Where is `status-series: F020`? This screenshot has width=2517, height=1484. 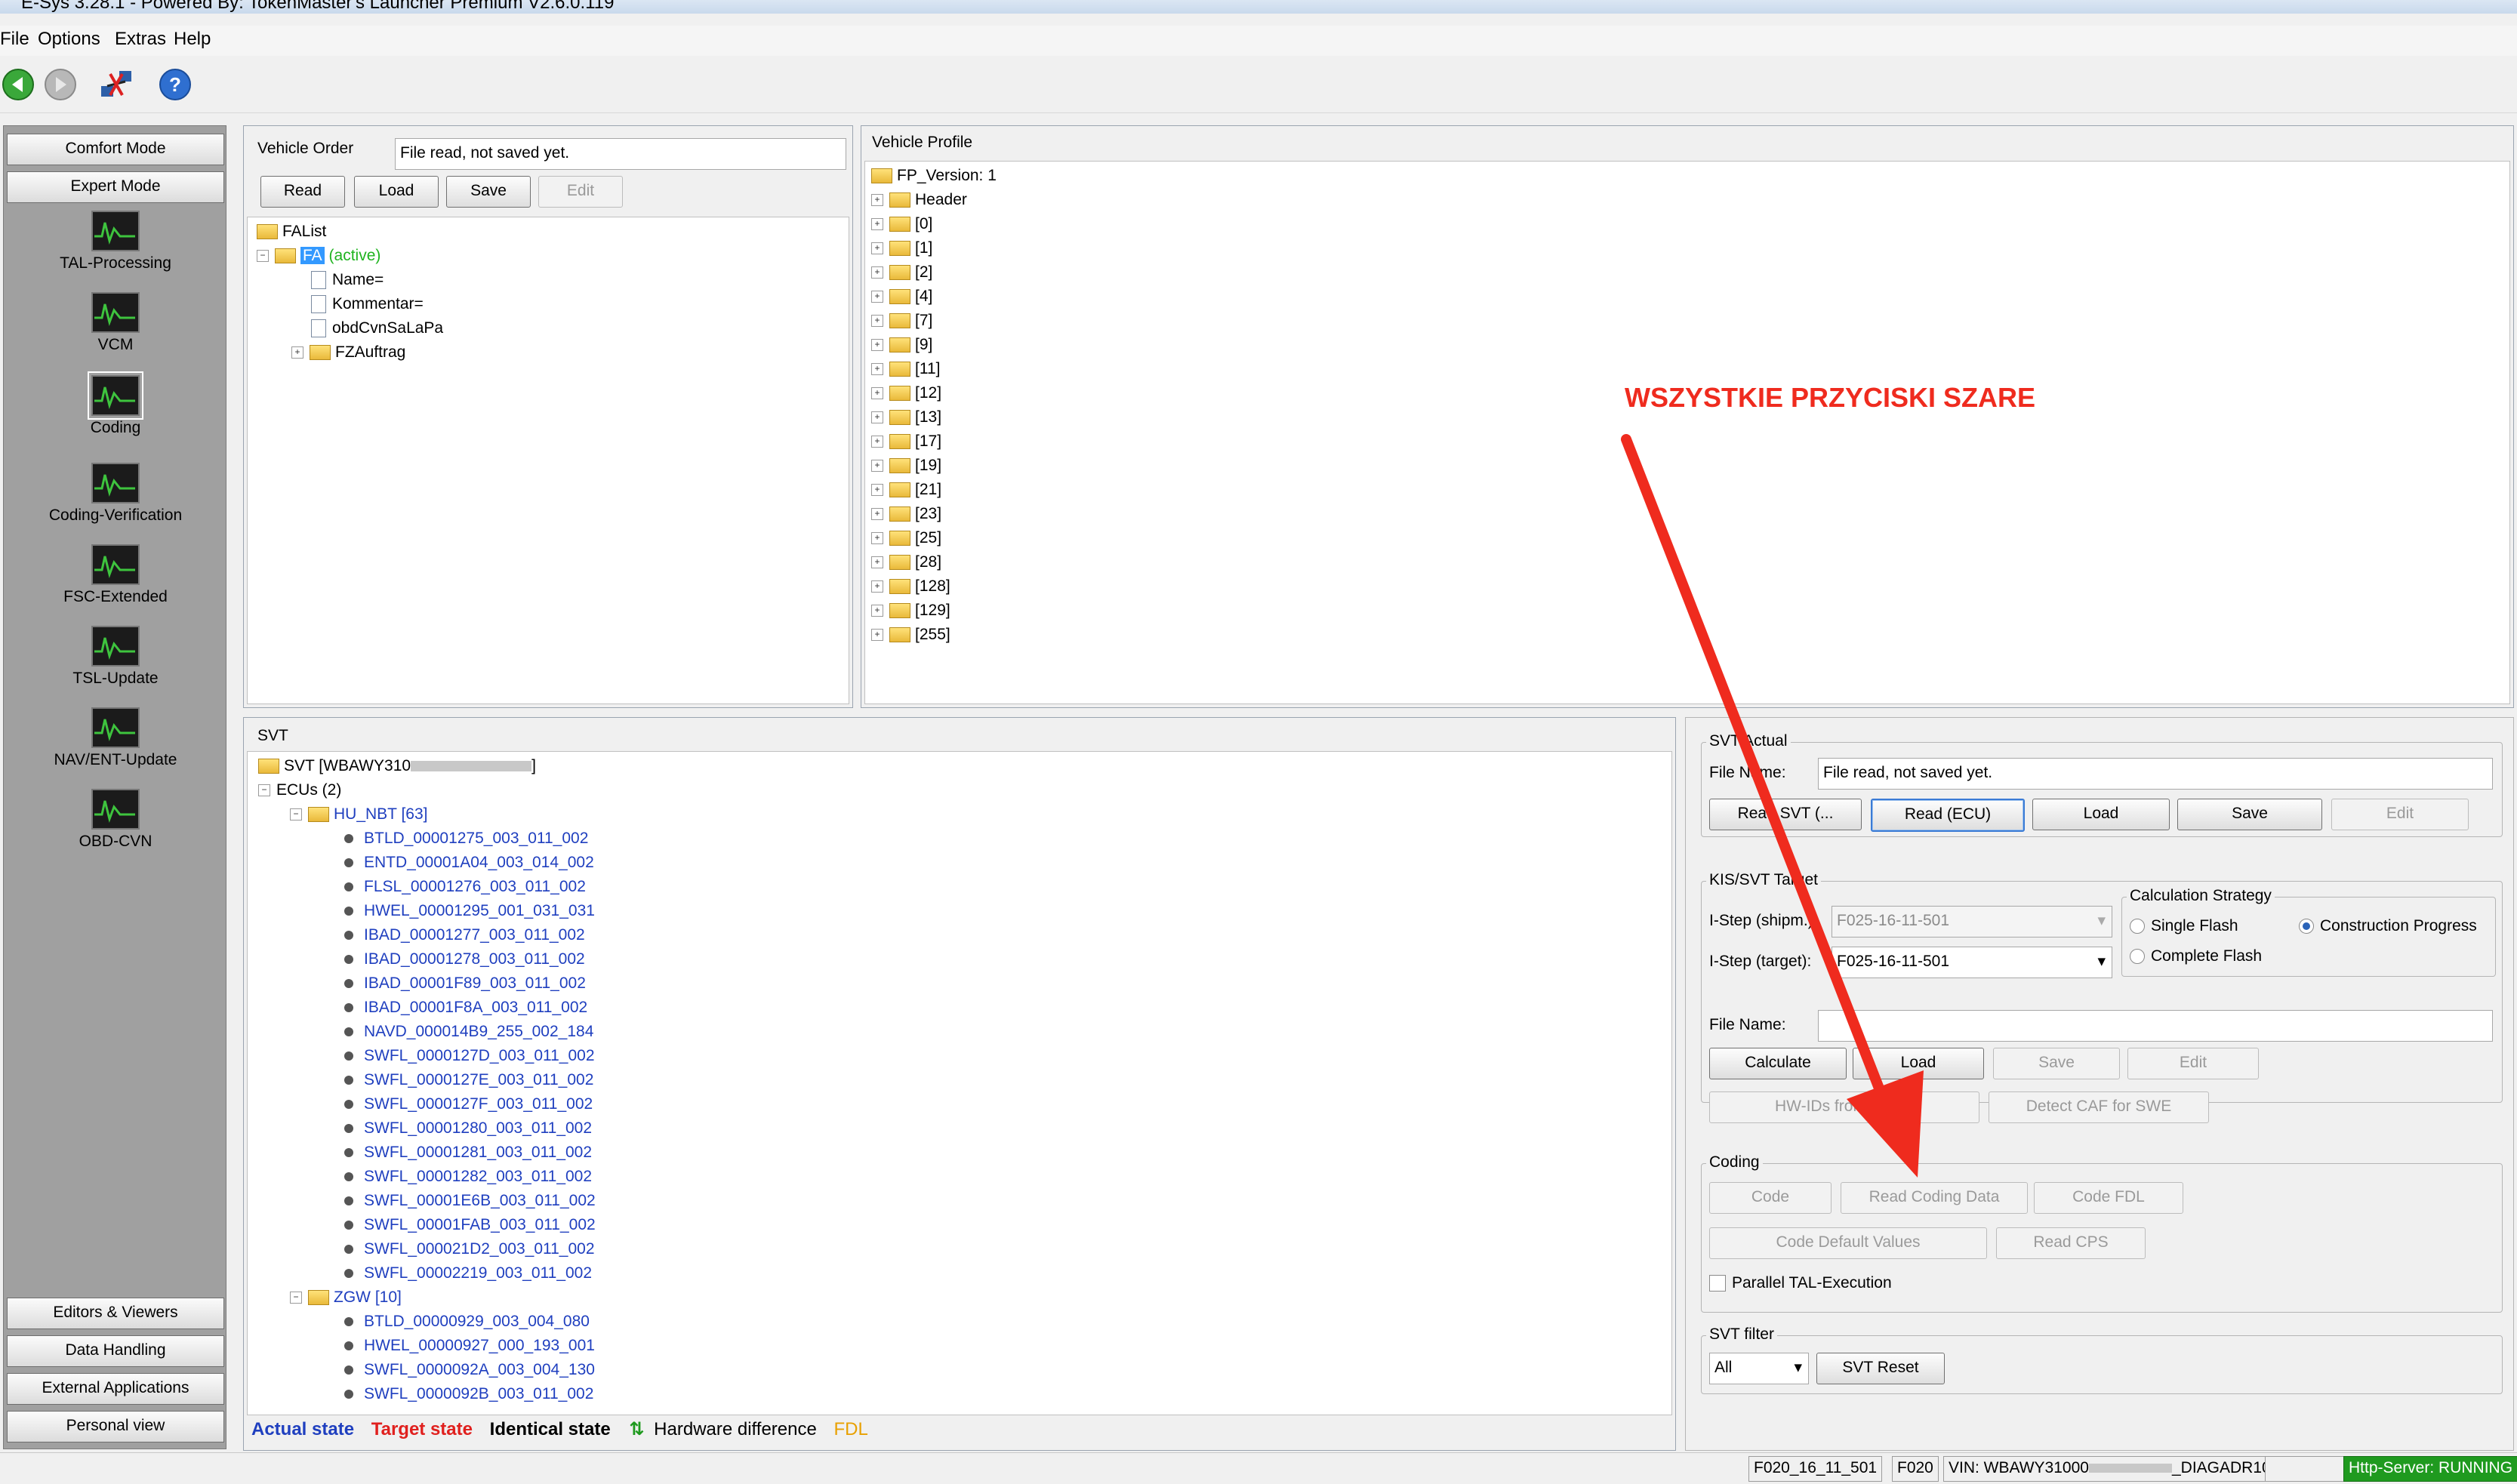 status-series: F020 is located at coordinates (1915, 1469).